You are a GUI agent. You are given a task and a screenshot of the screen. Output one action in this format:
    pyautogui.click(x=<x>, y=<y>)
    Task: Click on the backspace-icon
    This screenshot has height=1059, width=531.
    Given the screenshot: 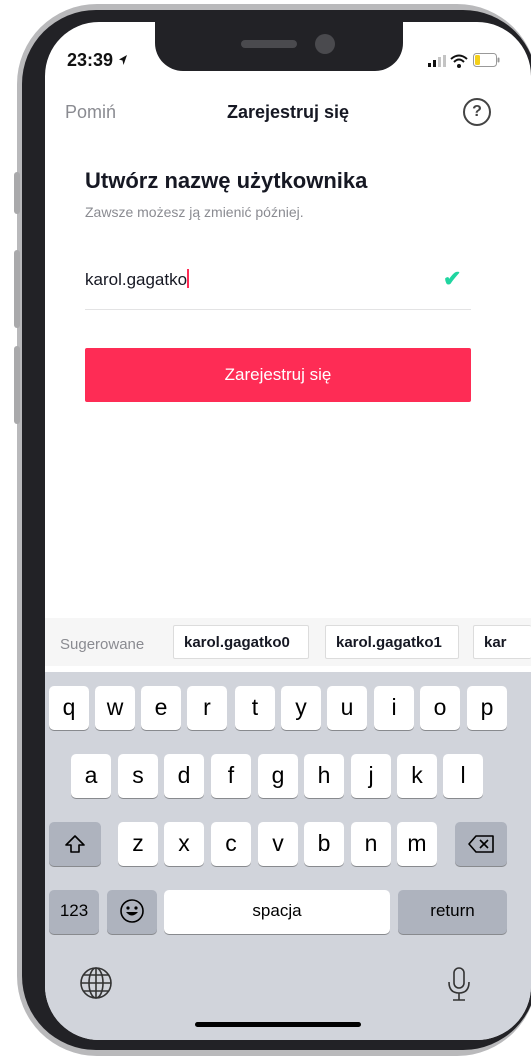 What is the action you would take?
    pyautogui.click(x=481, y=844)
    